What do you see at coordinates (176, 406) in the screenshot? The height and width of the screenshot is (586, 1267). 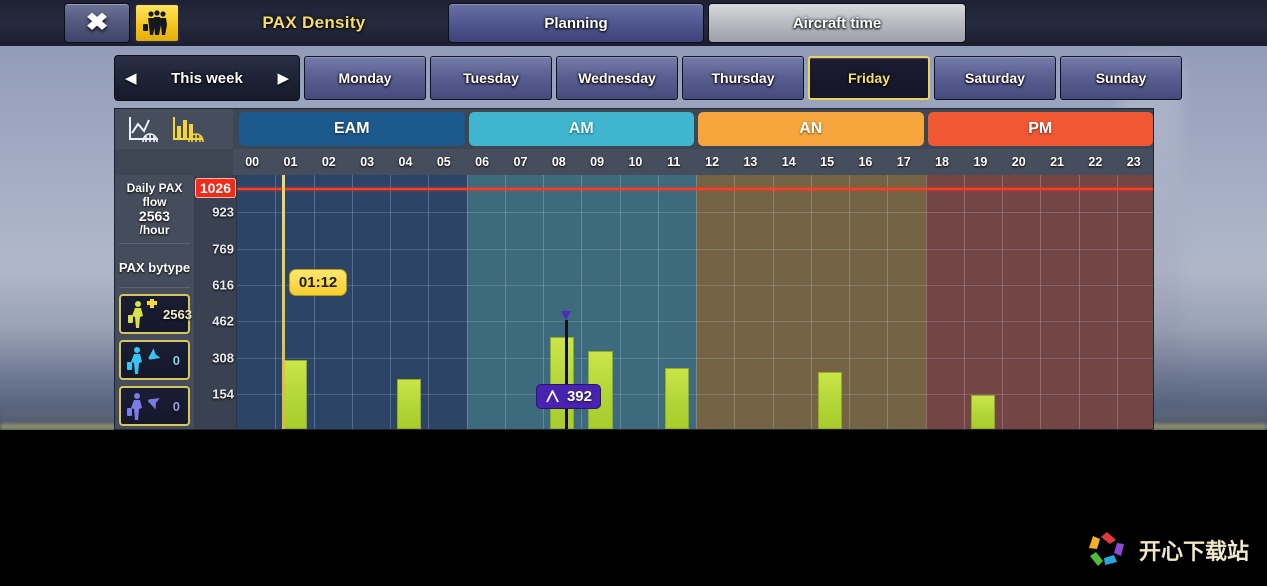 I see `legend-value-arriving-pax: 0` at bounding box center [176, 406].